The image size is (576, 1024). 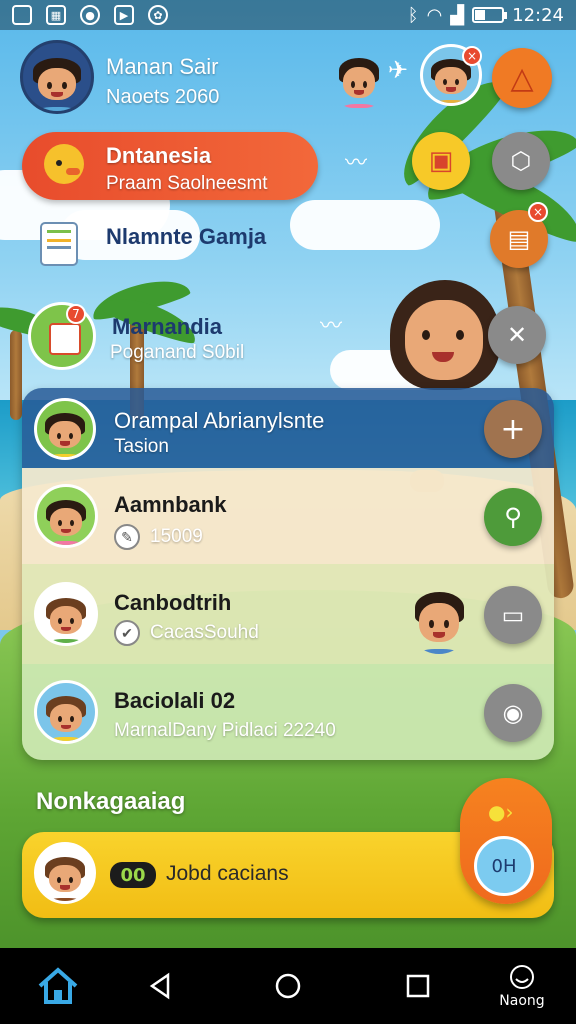 I want to click on tools-icon: ✕, so click(x=517, y=335).